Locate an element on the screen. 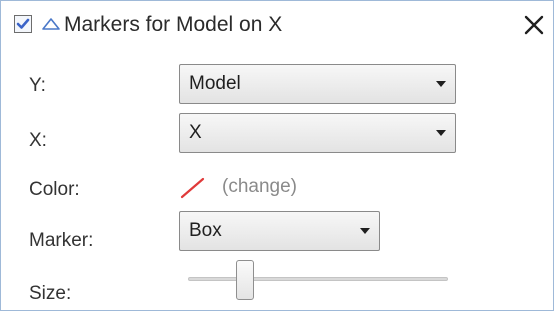  show-markers-checkbox is located at coordinates (23, 24).